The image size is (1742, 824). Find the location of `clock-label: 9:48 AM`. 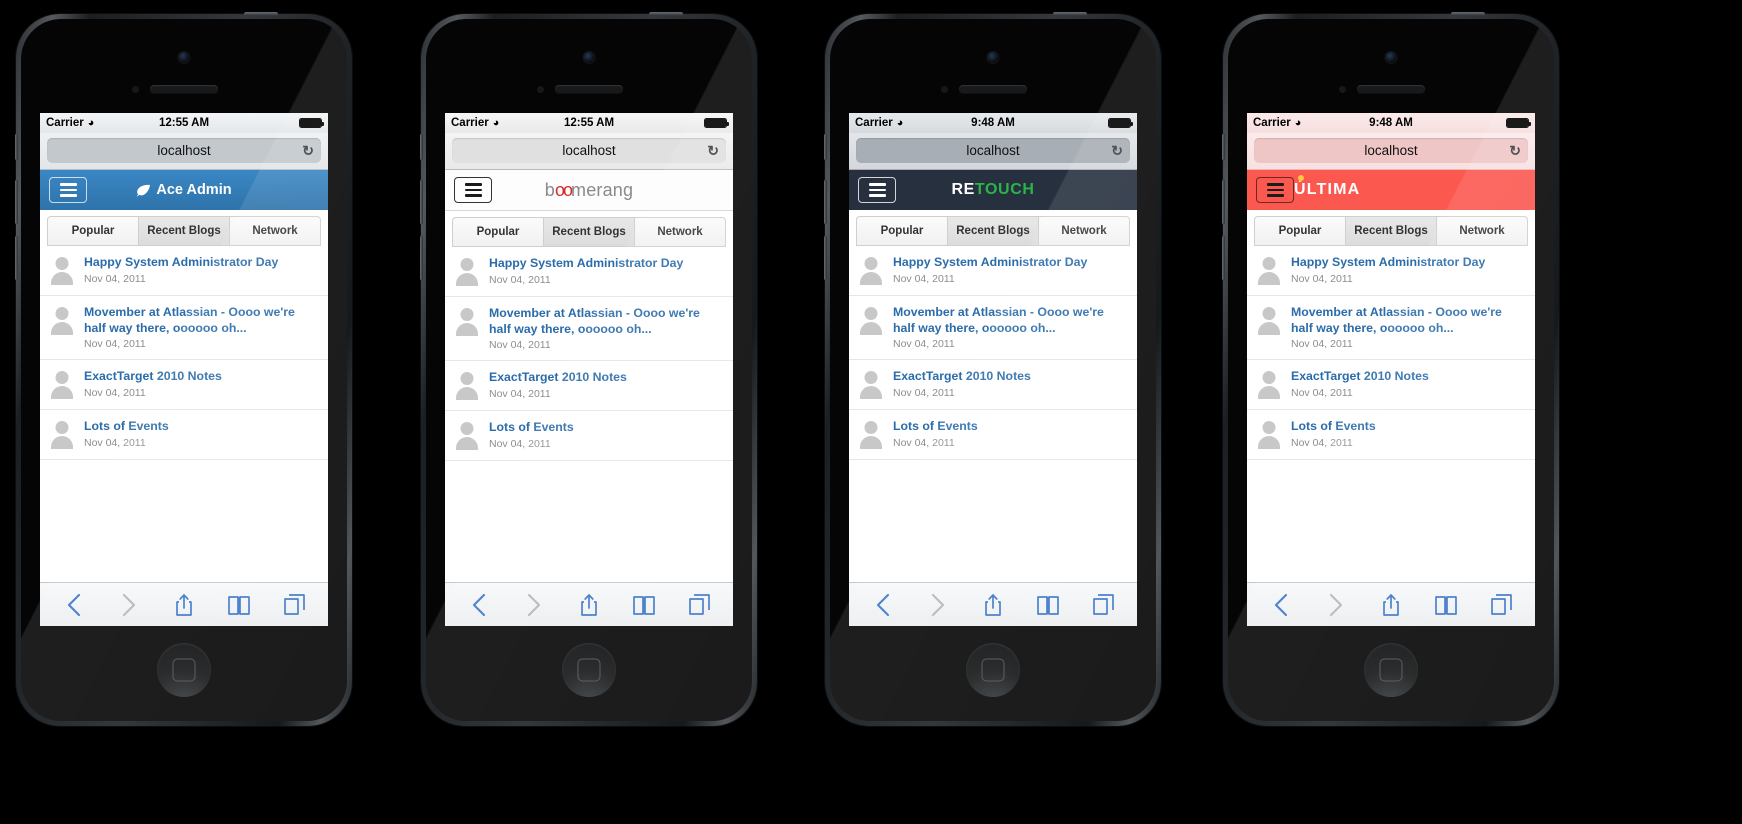

clock-label: 9:48 AM is located at coordinates (1391, 123).